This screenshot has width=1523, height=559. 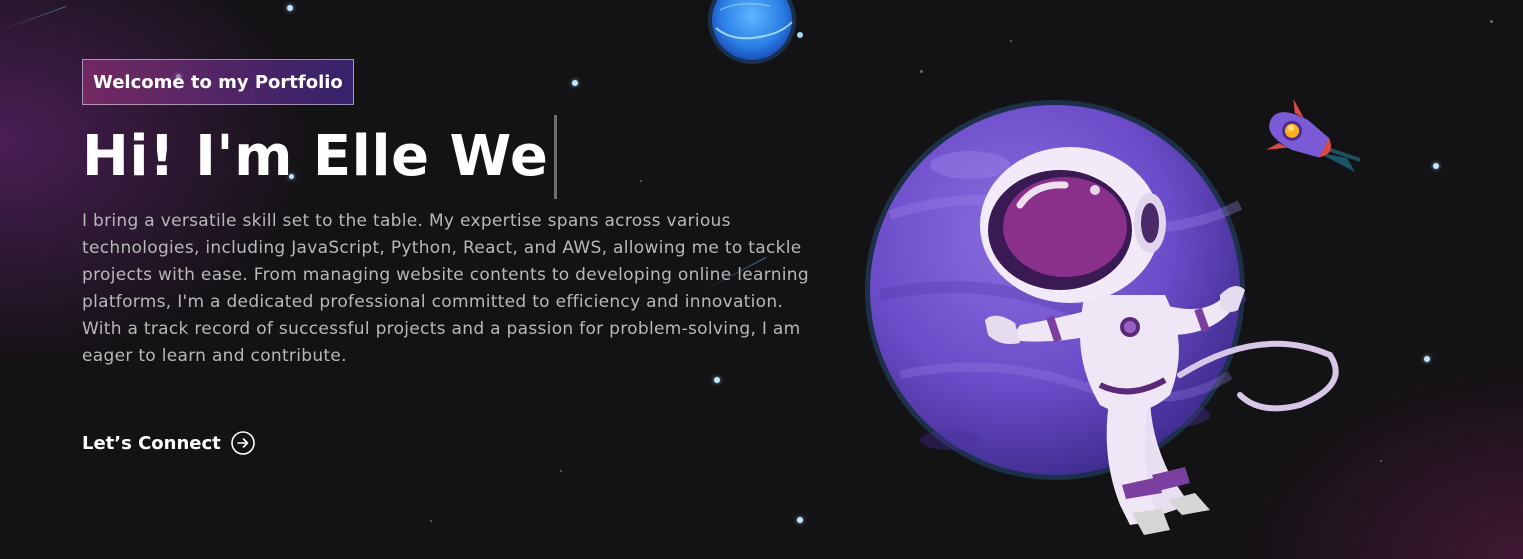 What do you see at coordinates (755, 32) in the screenshot?
I see `blue-moon-icon` at bounding box center [755, 32].